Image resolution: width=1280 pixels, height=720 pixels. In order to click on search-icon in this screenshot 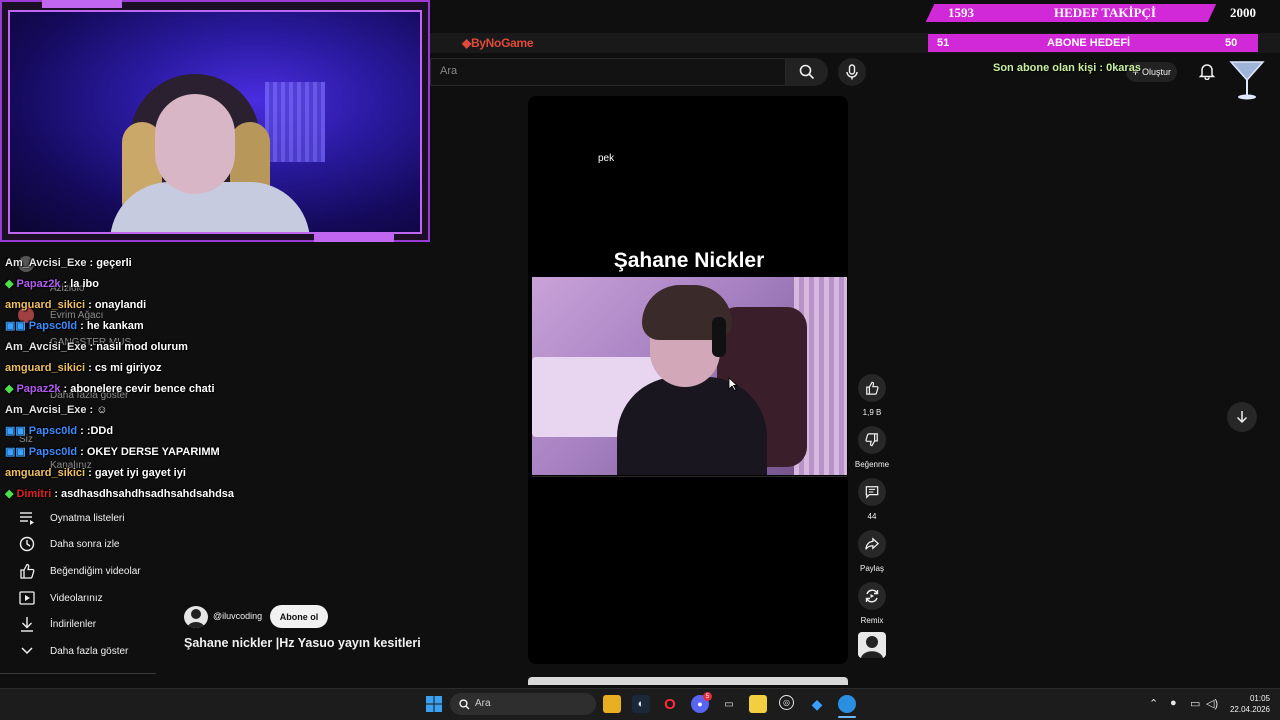, I will do `click(807, 72)`.